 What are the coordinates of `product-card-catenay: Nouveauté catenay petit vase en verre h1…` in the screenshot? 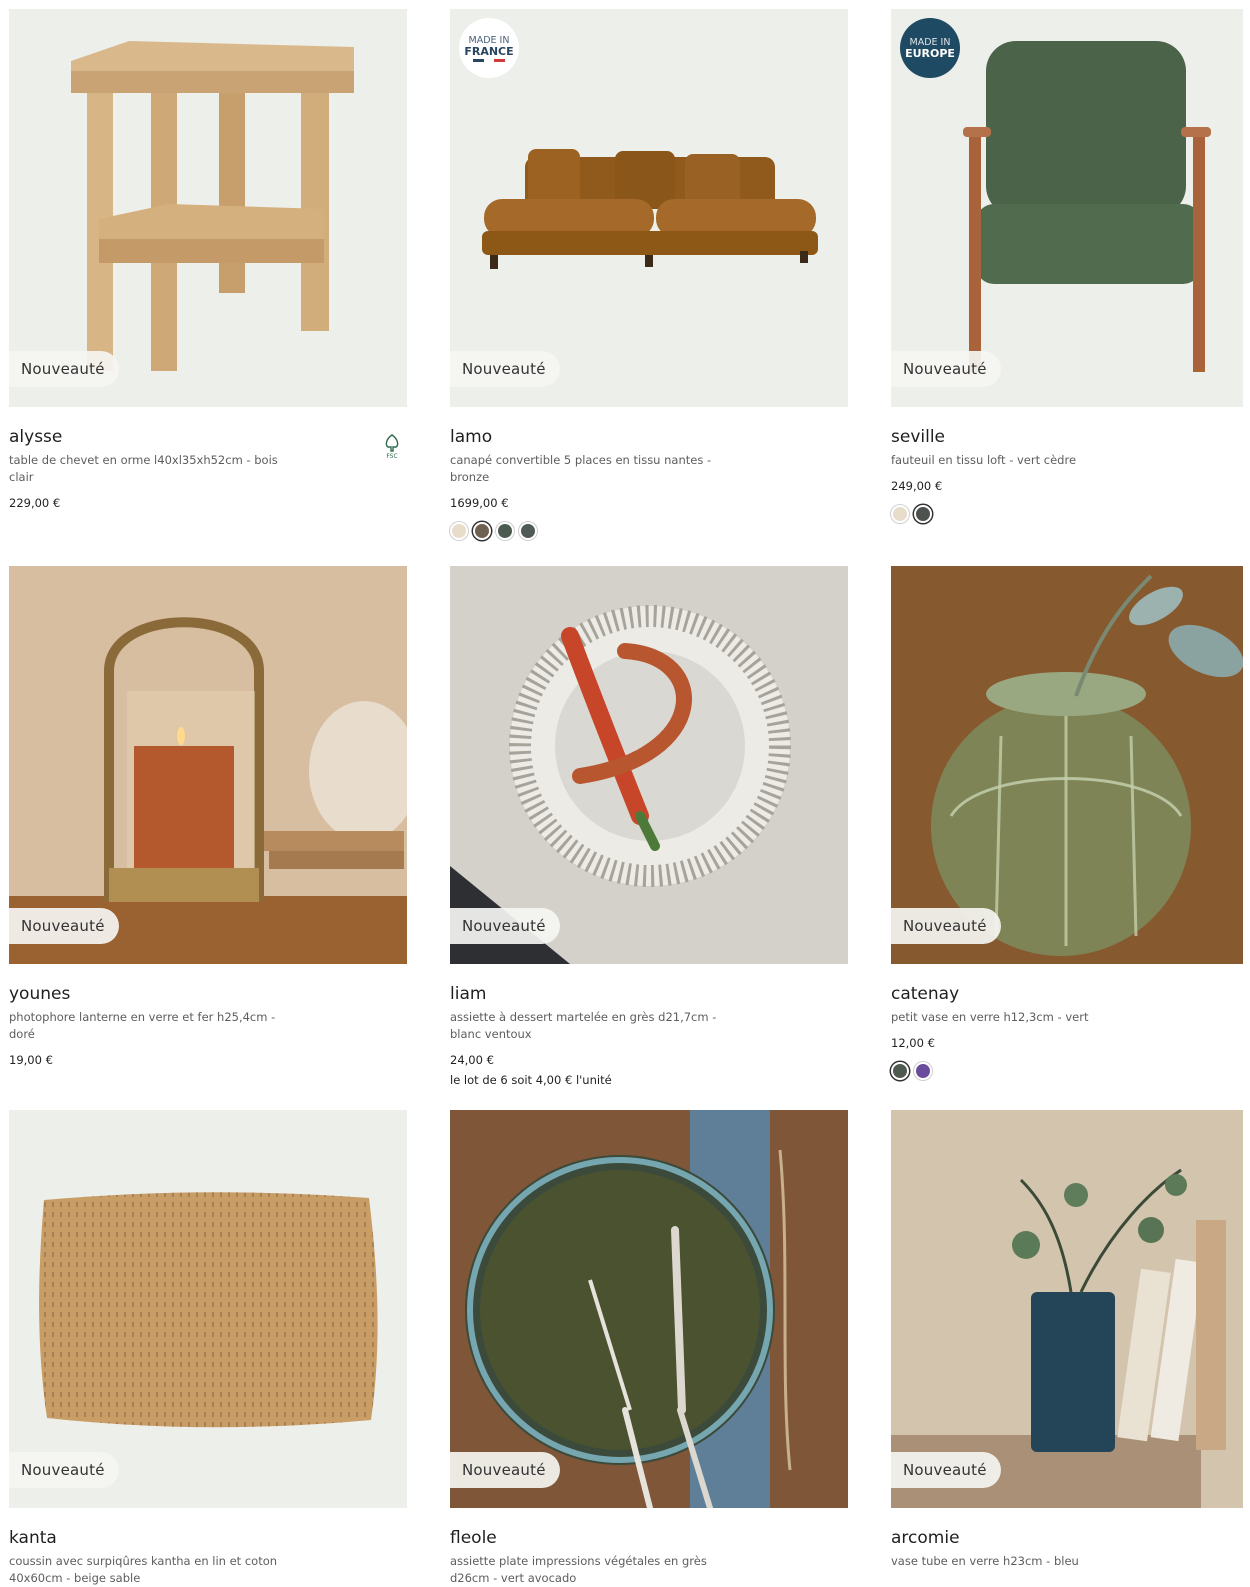 It's located at (1067, 823).